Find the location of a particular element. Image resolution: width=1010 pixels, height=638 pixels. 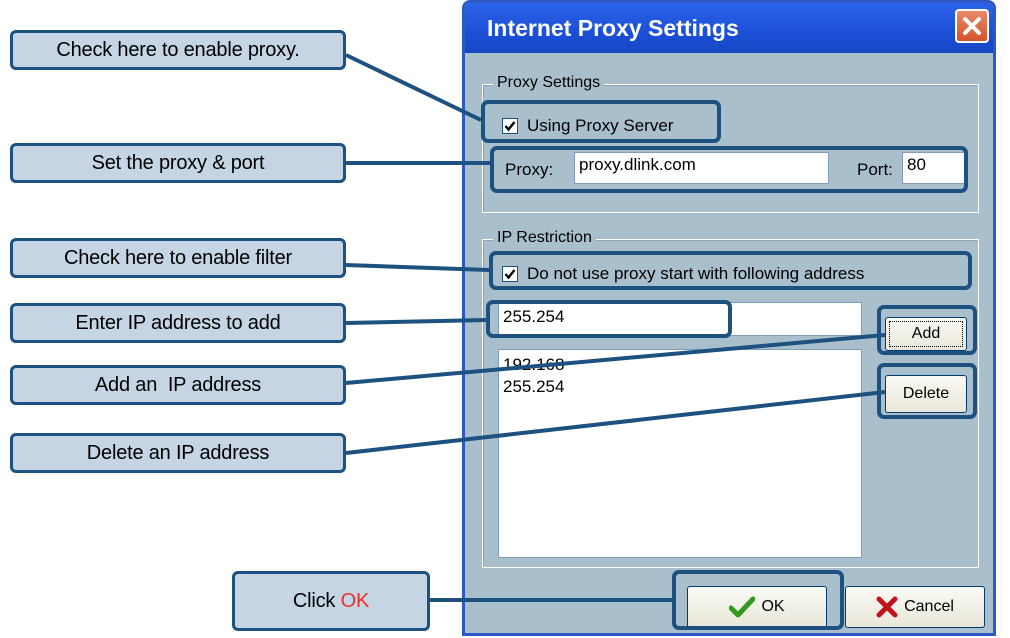

highlight-add is located at coordinates (927, 330).